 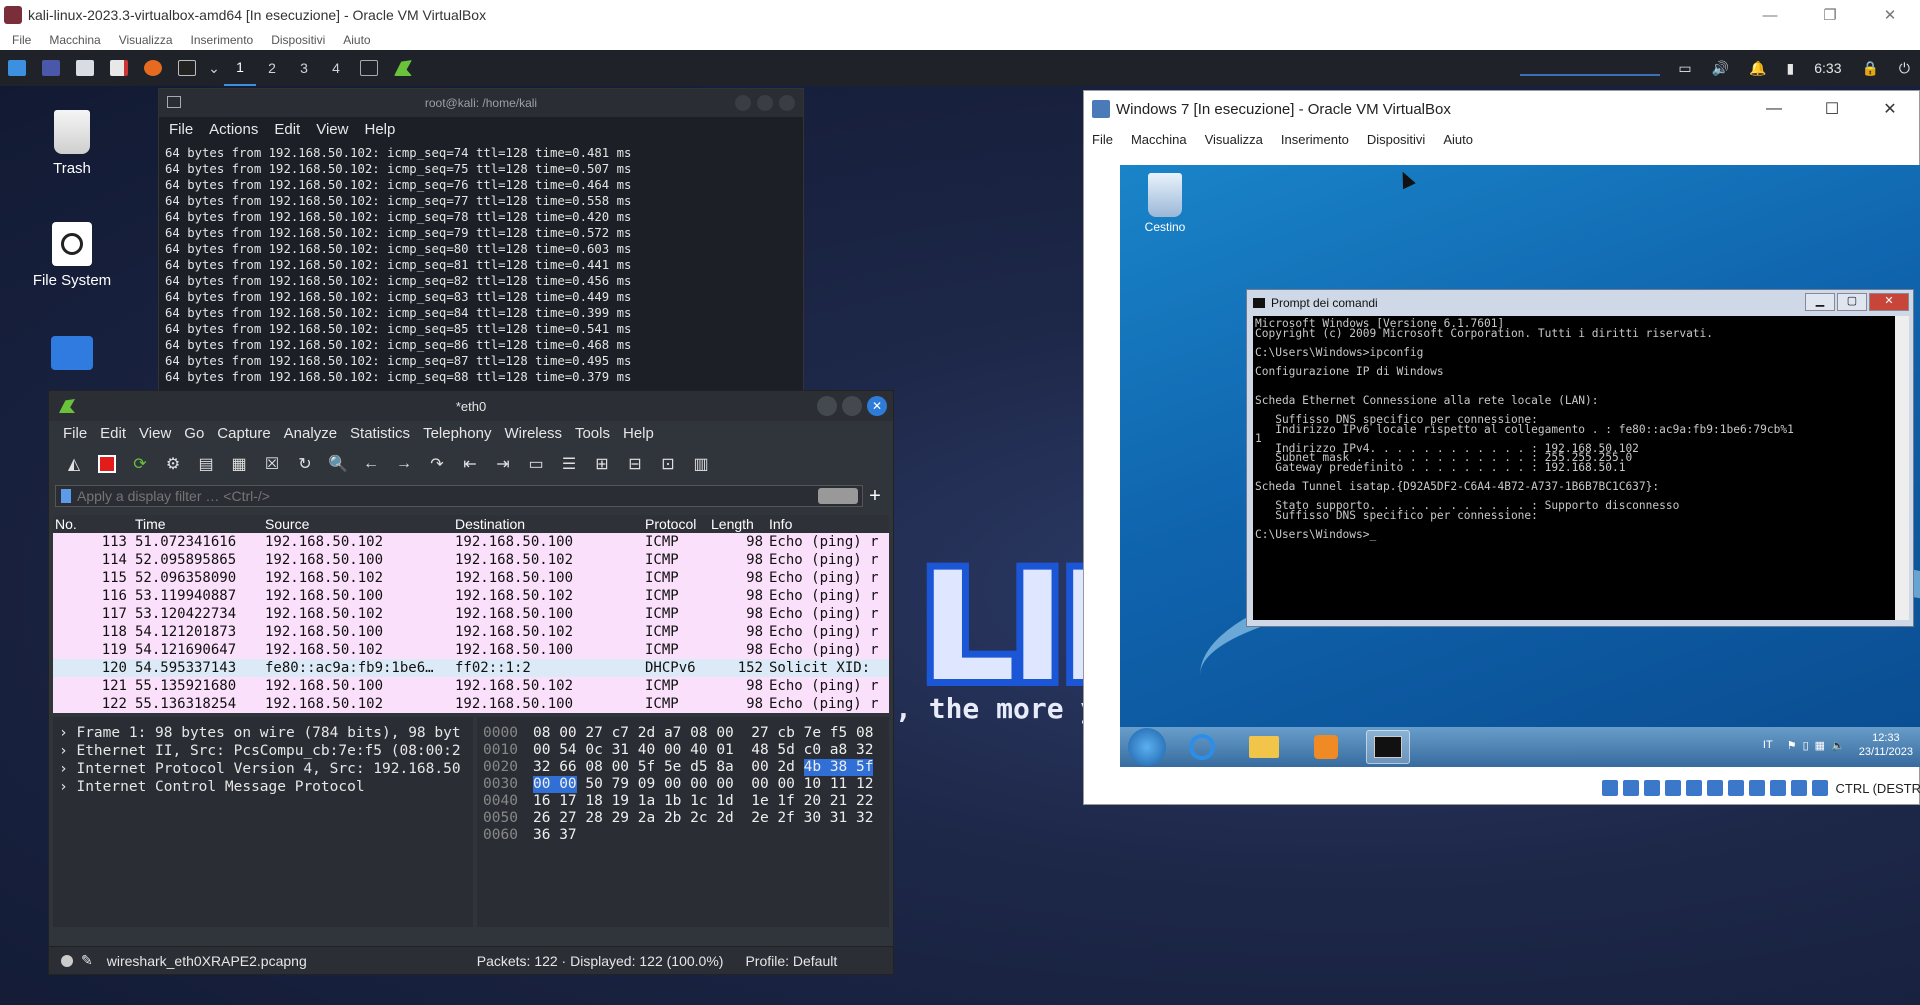 I want to click on ws-menu-edit: Edit, so click(x=113, y=433).